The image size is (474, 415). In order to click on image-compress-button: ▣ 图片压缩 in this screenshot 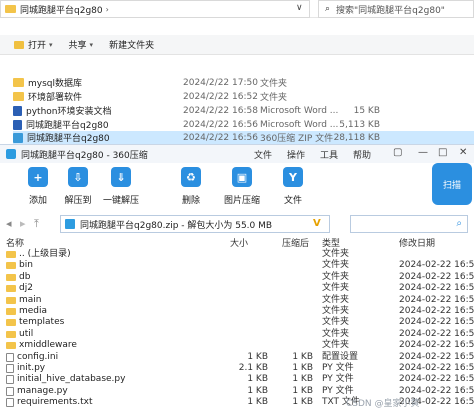, I will do `click(242, 186)`.